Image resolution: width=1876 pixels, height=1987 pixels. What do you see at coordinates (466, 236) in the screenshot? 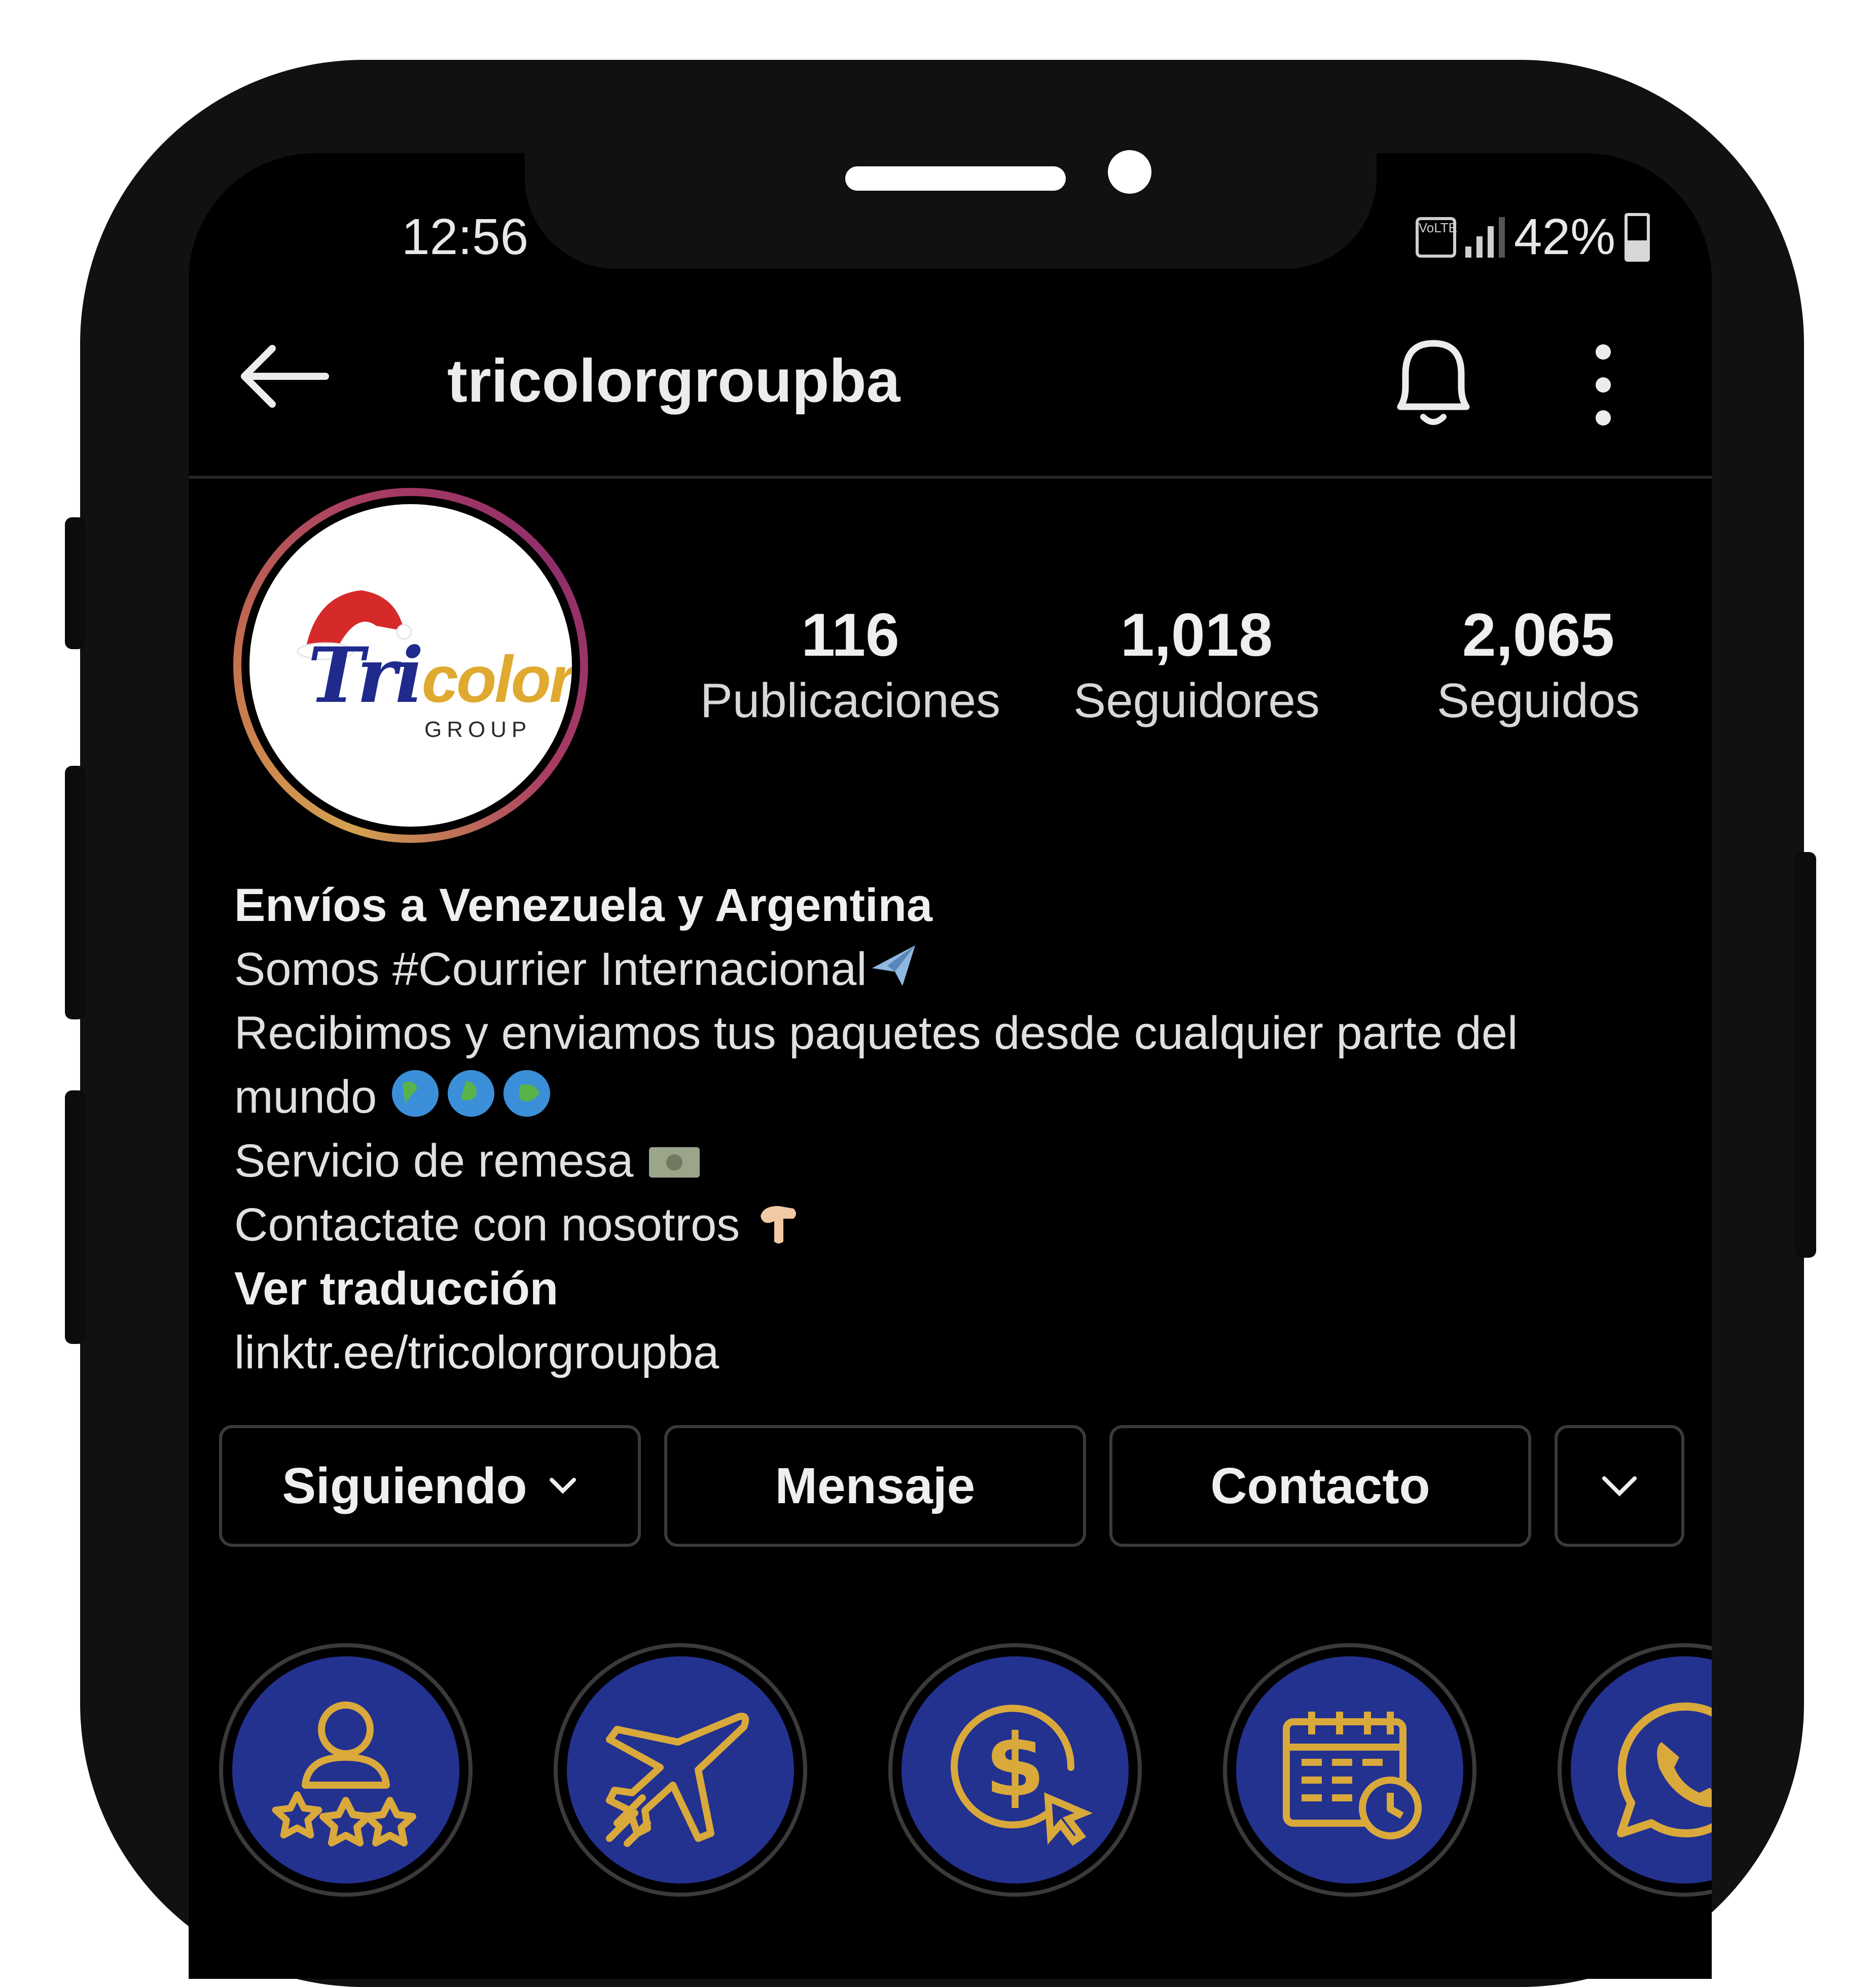
I see `status-time: 12:56` at bounding box center [466, 236].